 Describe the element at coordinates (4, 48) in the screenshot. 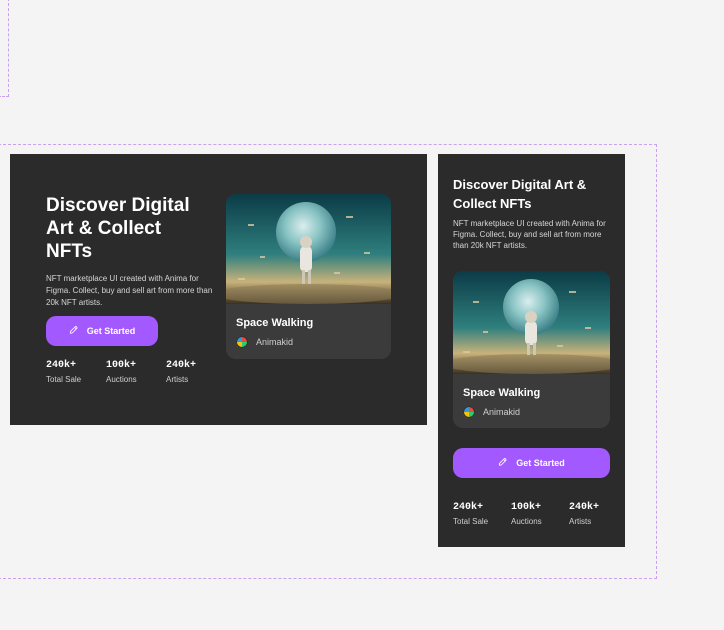

I see `frame-outline-top` at that location.